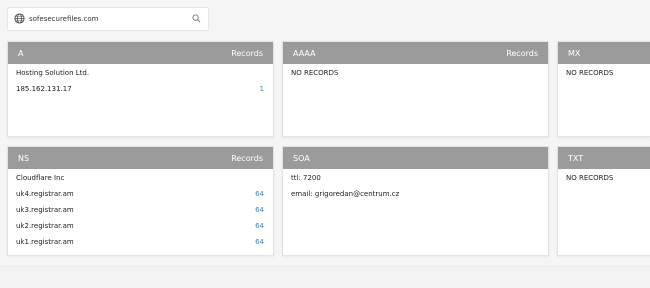 Image resolution: width=650 pixels, height=288 pixels. What do you see at coordinates (24, 158) in the screenshot?
I see `card-title: NS` at bounding box center [24, 158].